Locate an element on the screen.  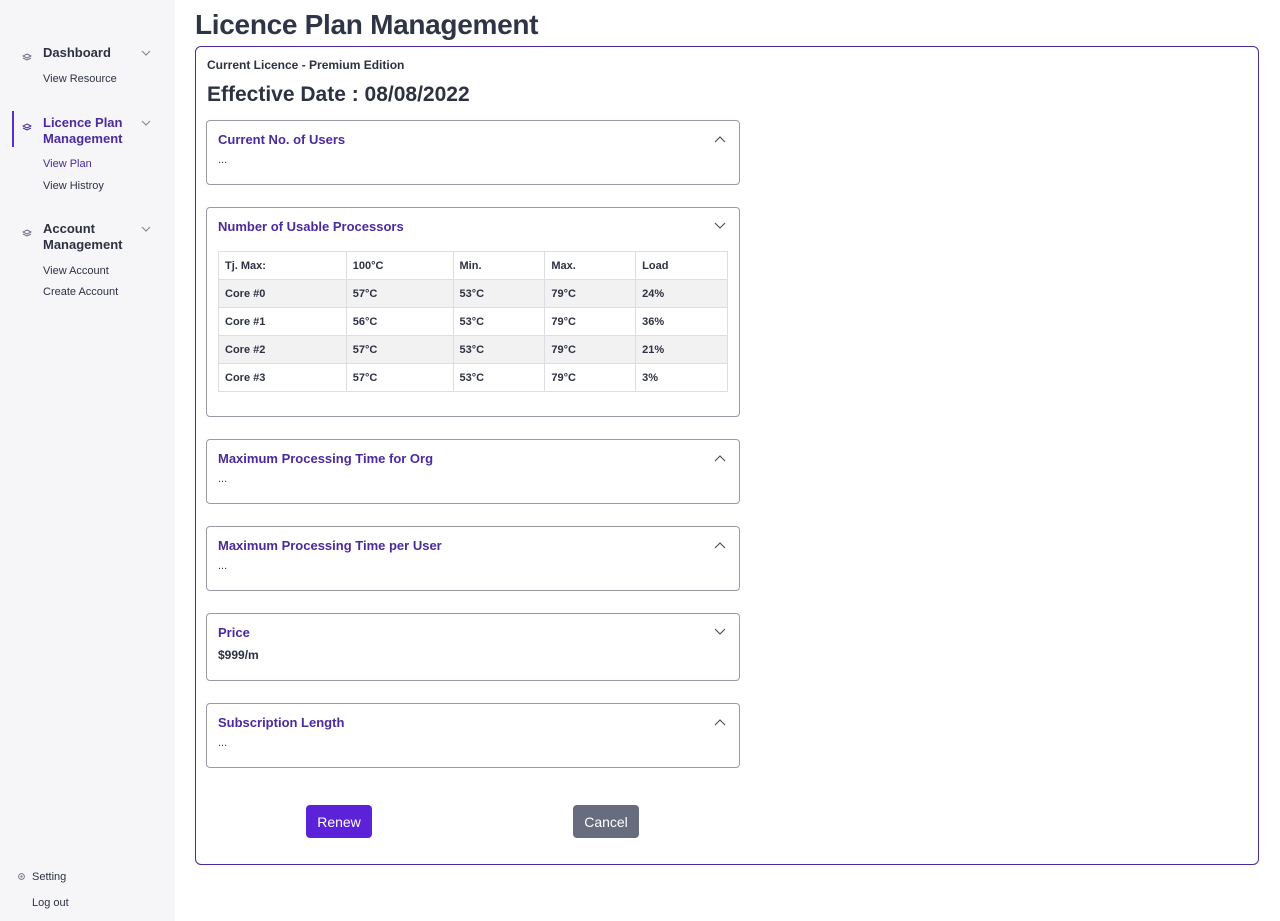
table-cell: Core #0 is located at coordinates (282, 293).